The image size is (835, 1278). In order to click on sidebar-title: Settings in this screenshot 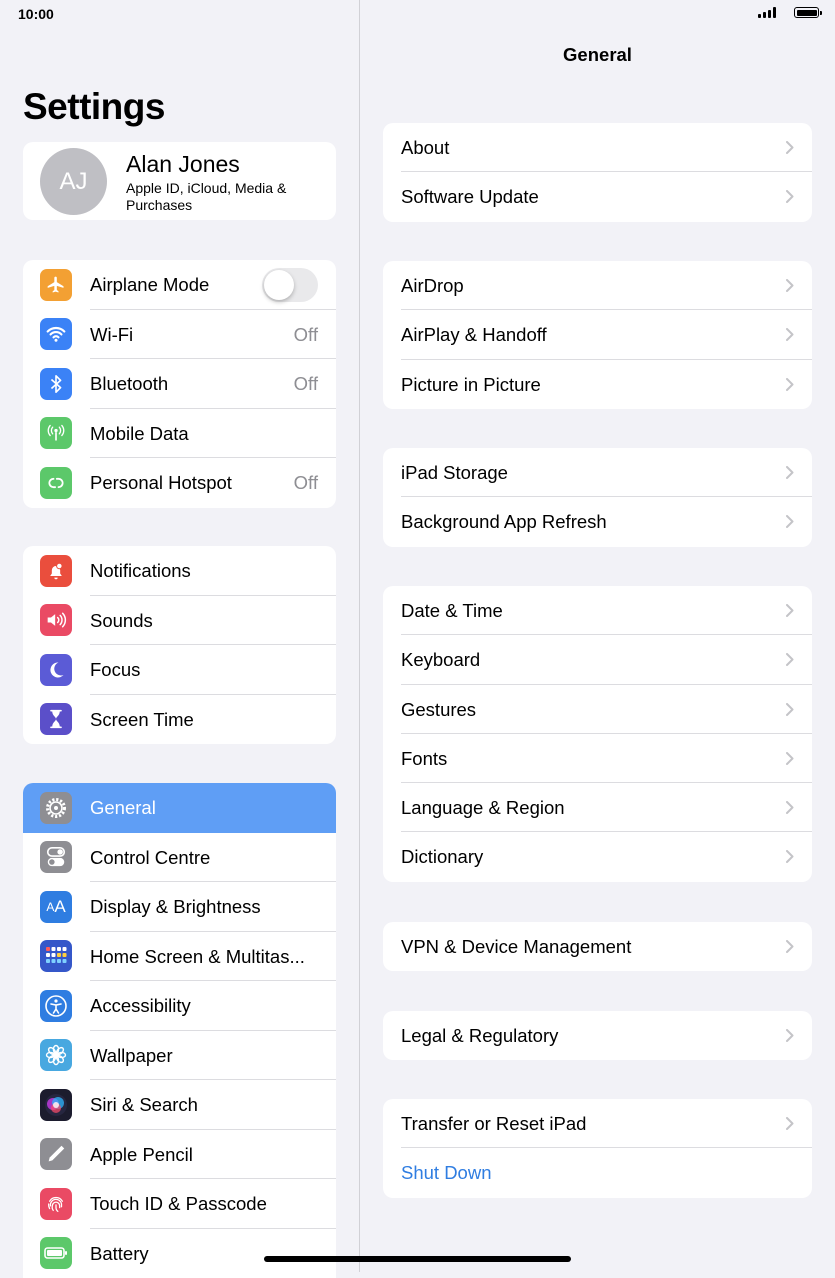, I will do `click(94, 107)`.